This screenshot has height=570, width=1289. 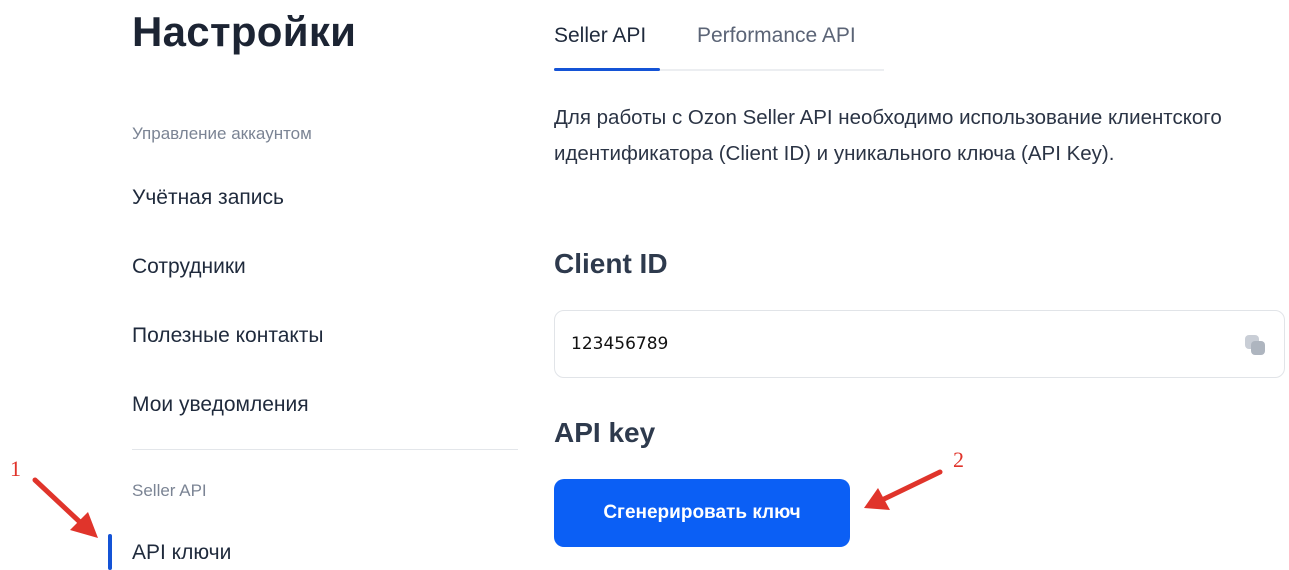 I want to click on sidebar-item-api-keys: API ключи, so click(x=181, y=553).